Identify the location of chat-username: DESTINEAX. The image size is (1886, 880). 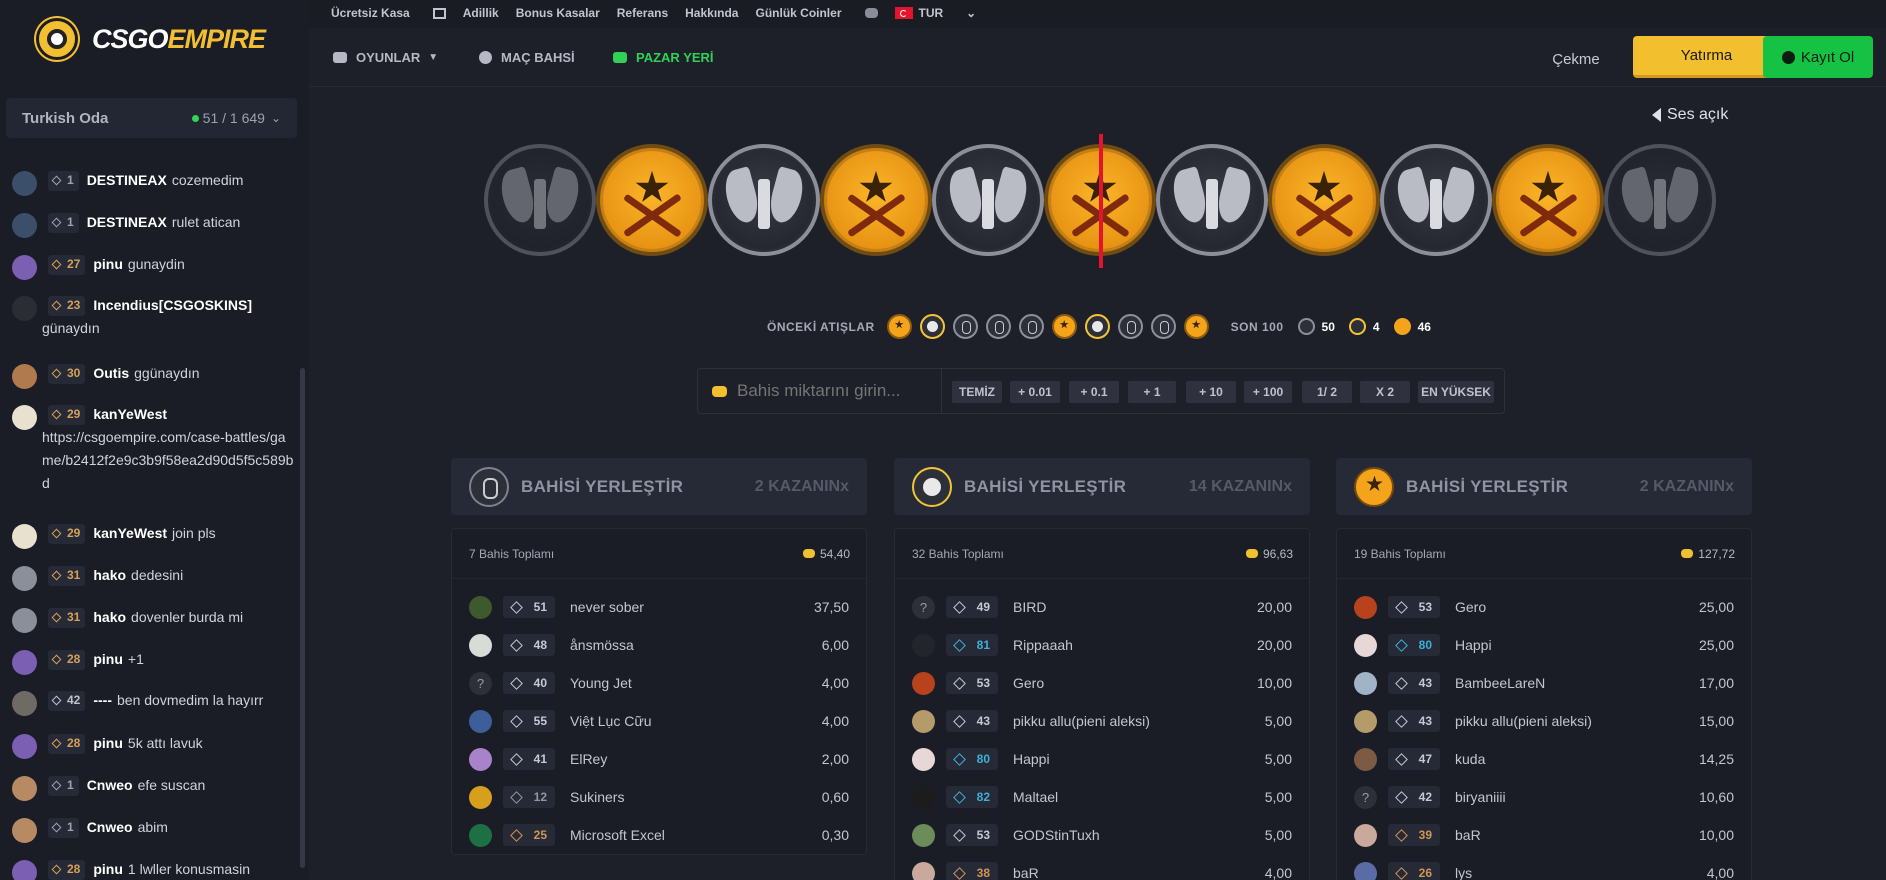
(127, 222).